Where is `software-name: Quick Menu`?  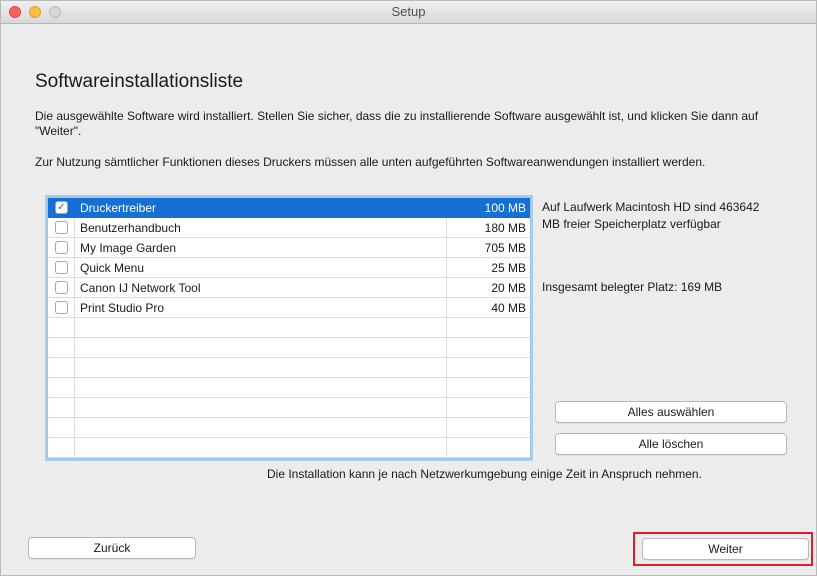 software-name: Quick Menu is located at coordinates (112, 268).